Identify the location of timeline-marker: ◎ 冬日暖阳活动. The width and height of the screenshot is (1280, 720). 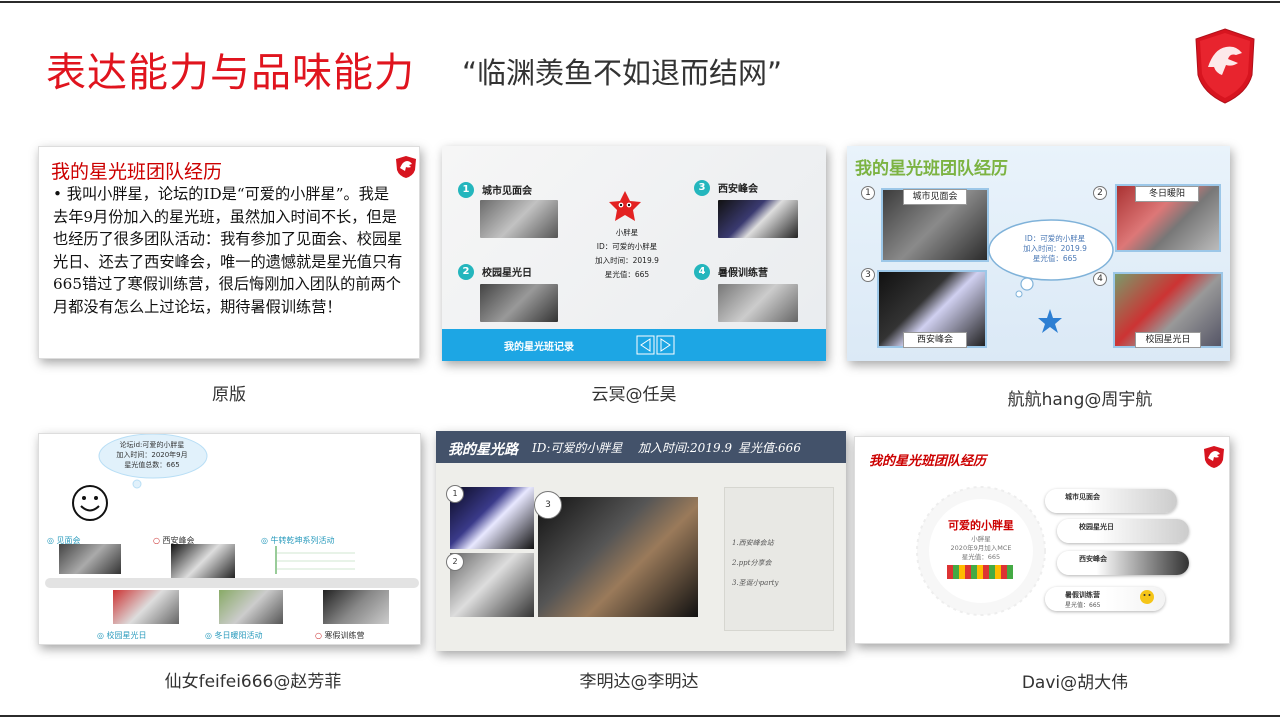
(234, 635).